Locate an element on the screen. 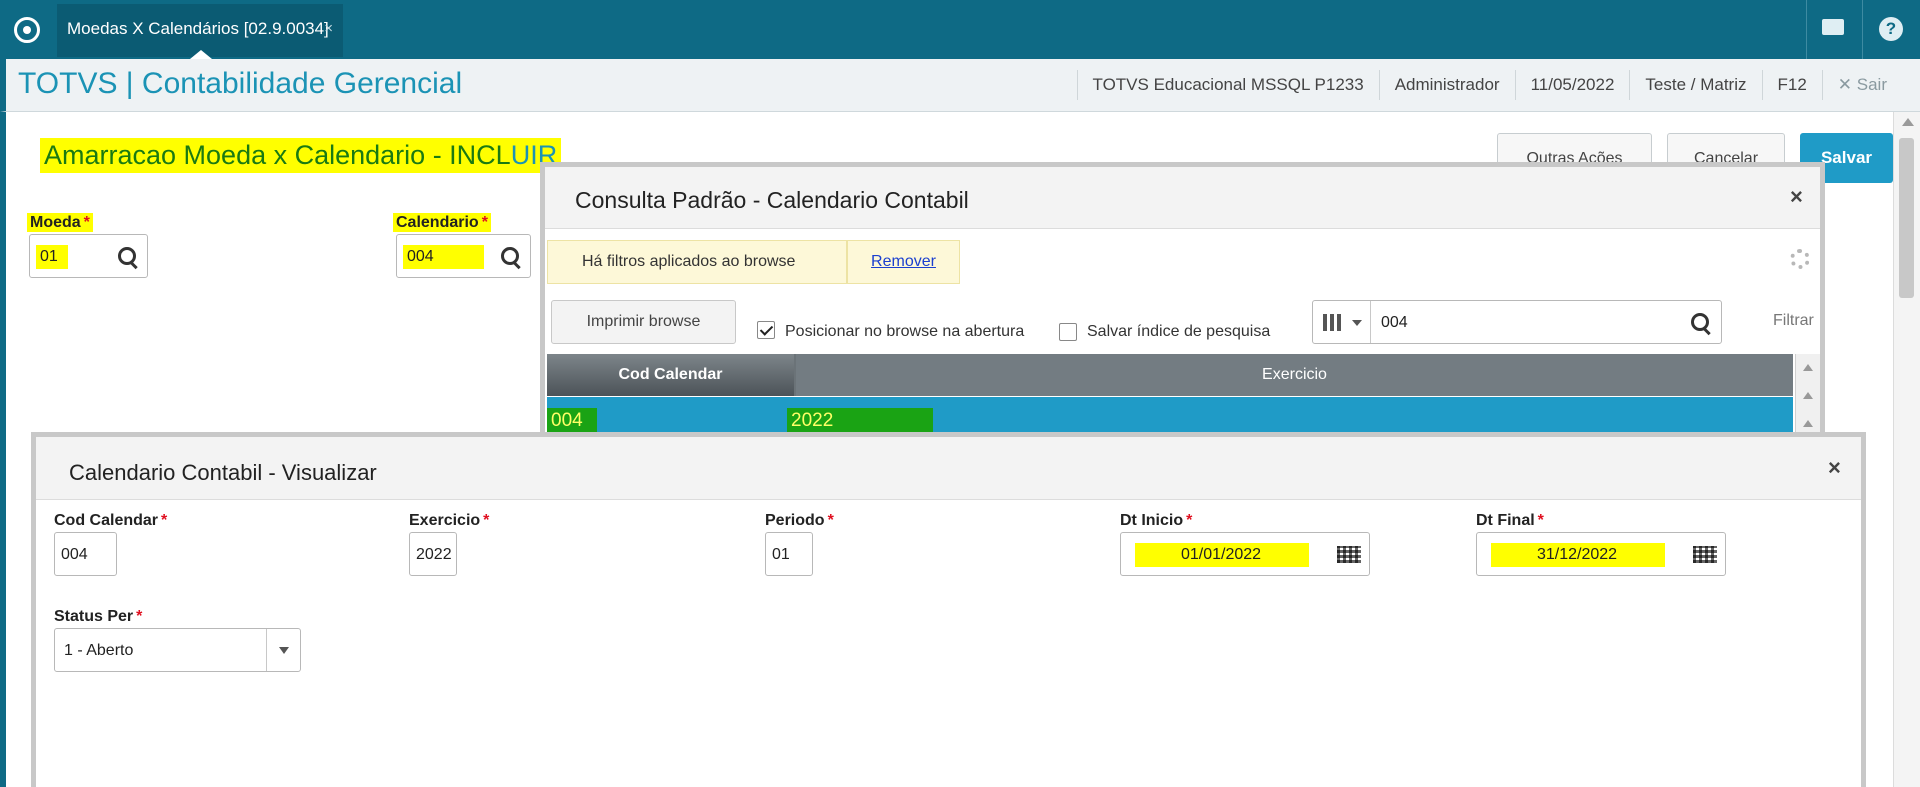  column-header-cod: Cod Calendar is located at coordinates (670, 375).